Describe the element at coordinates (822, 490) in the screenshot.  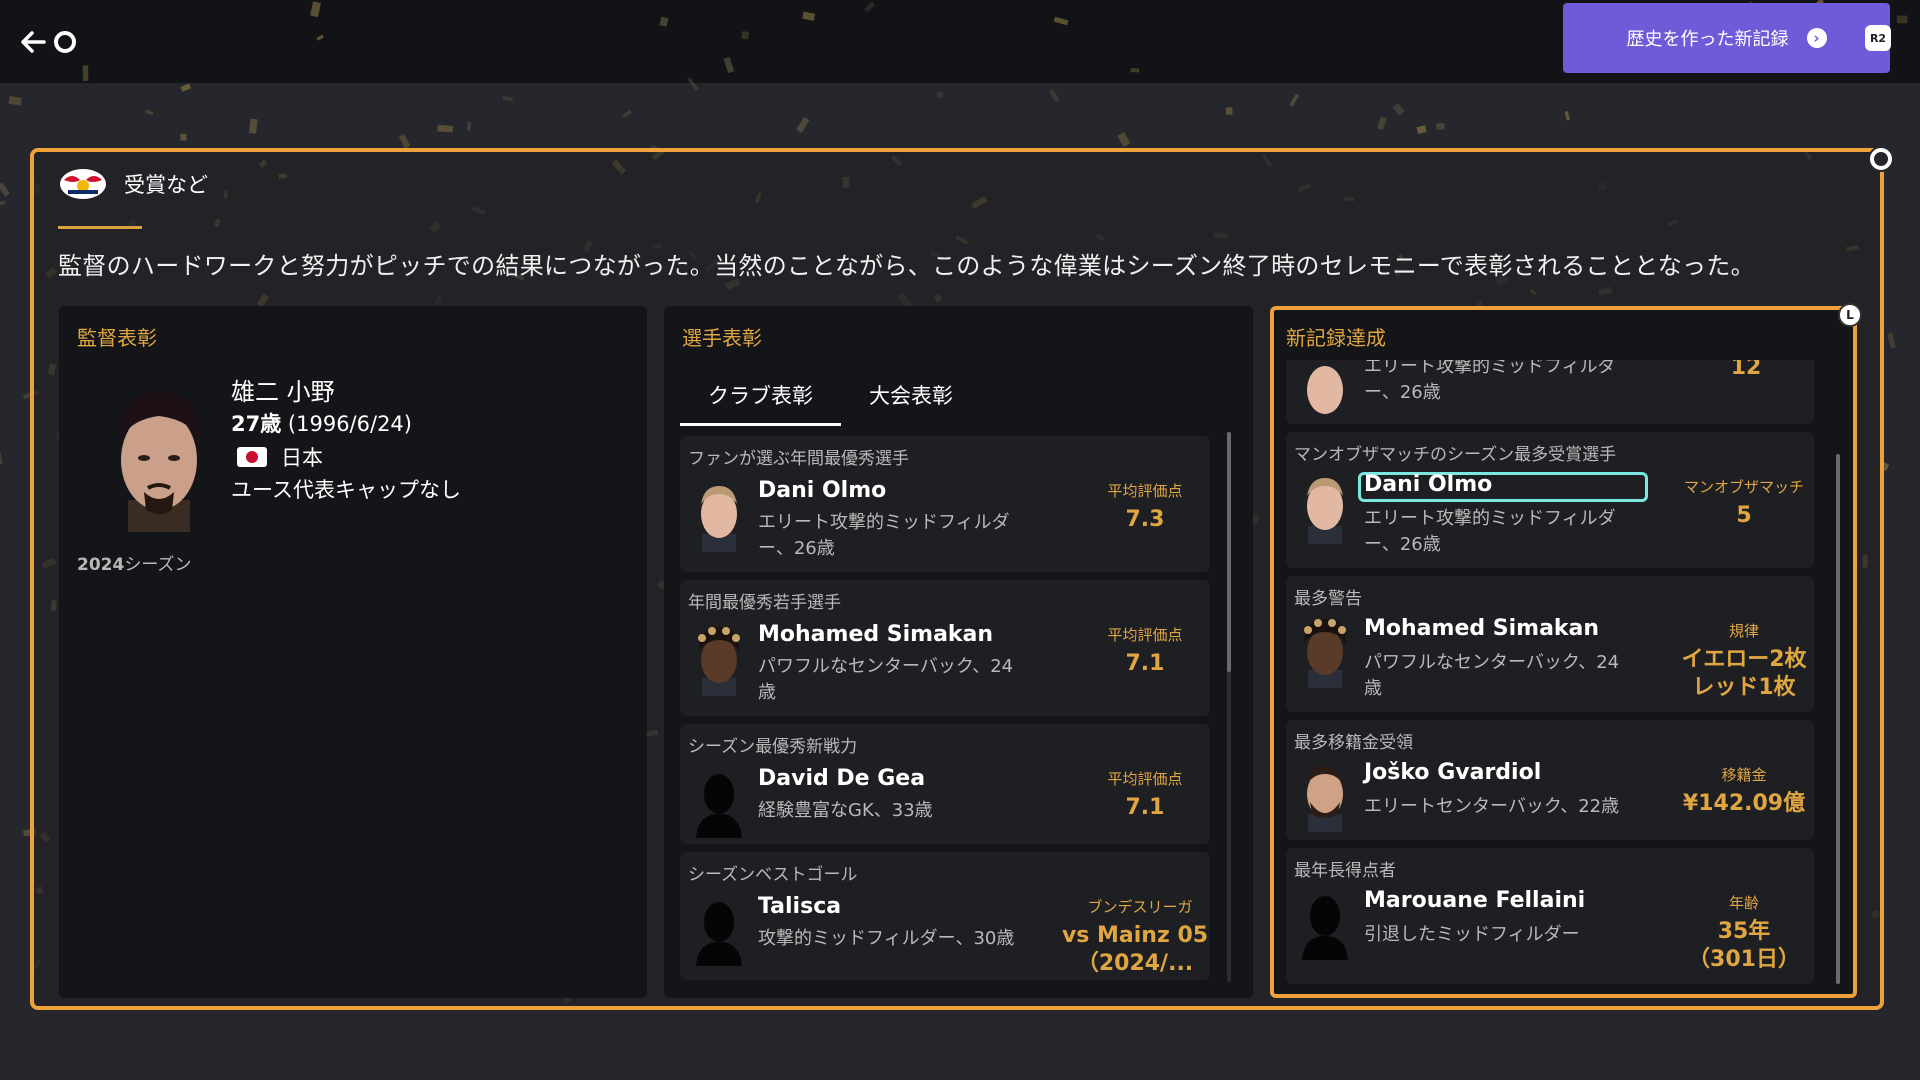
I see `player-name: Dani Olmo` at that location.